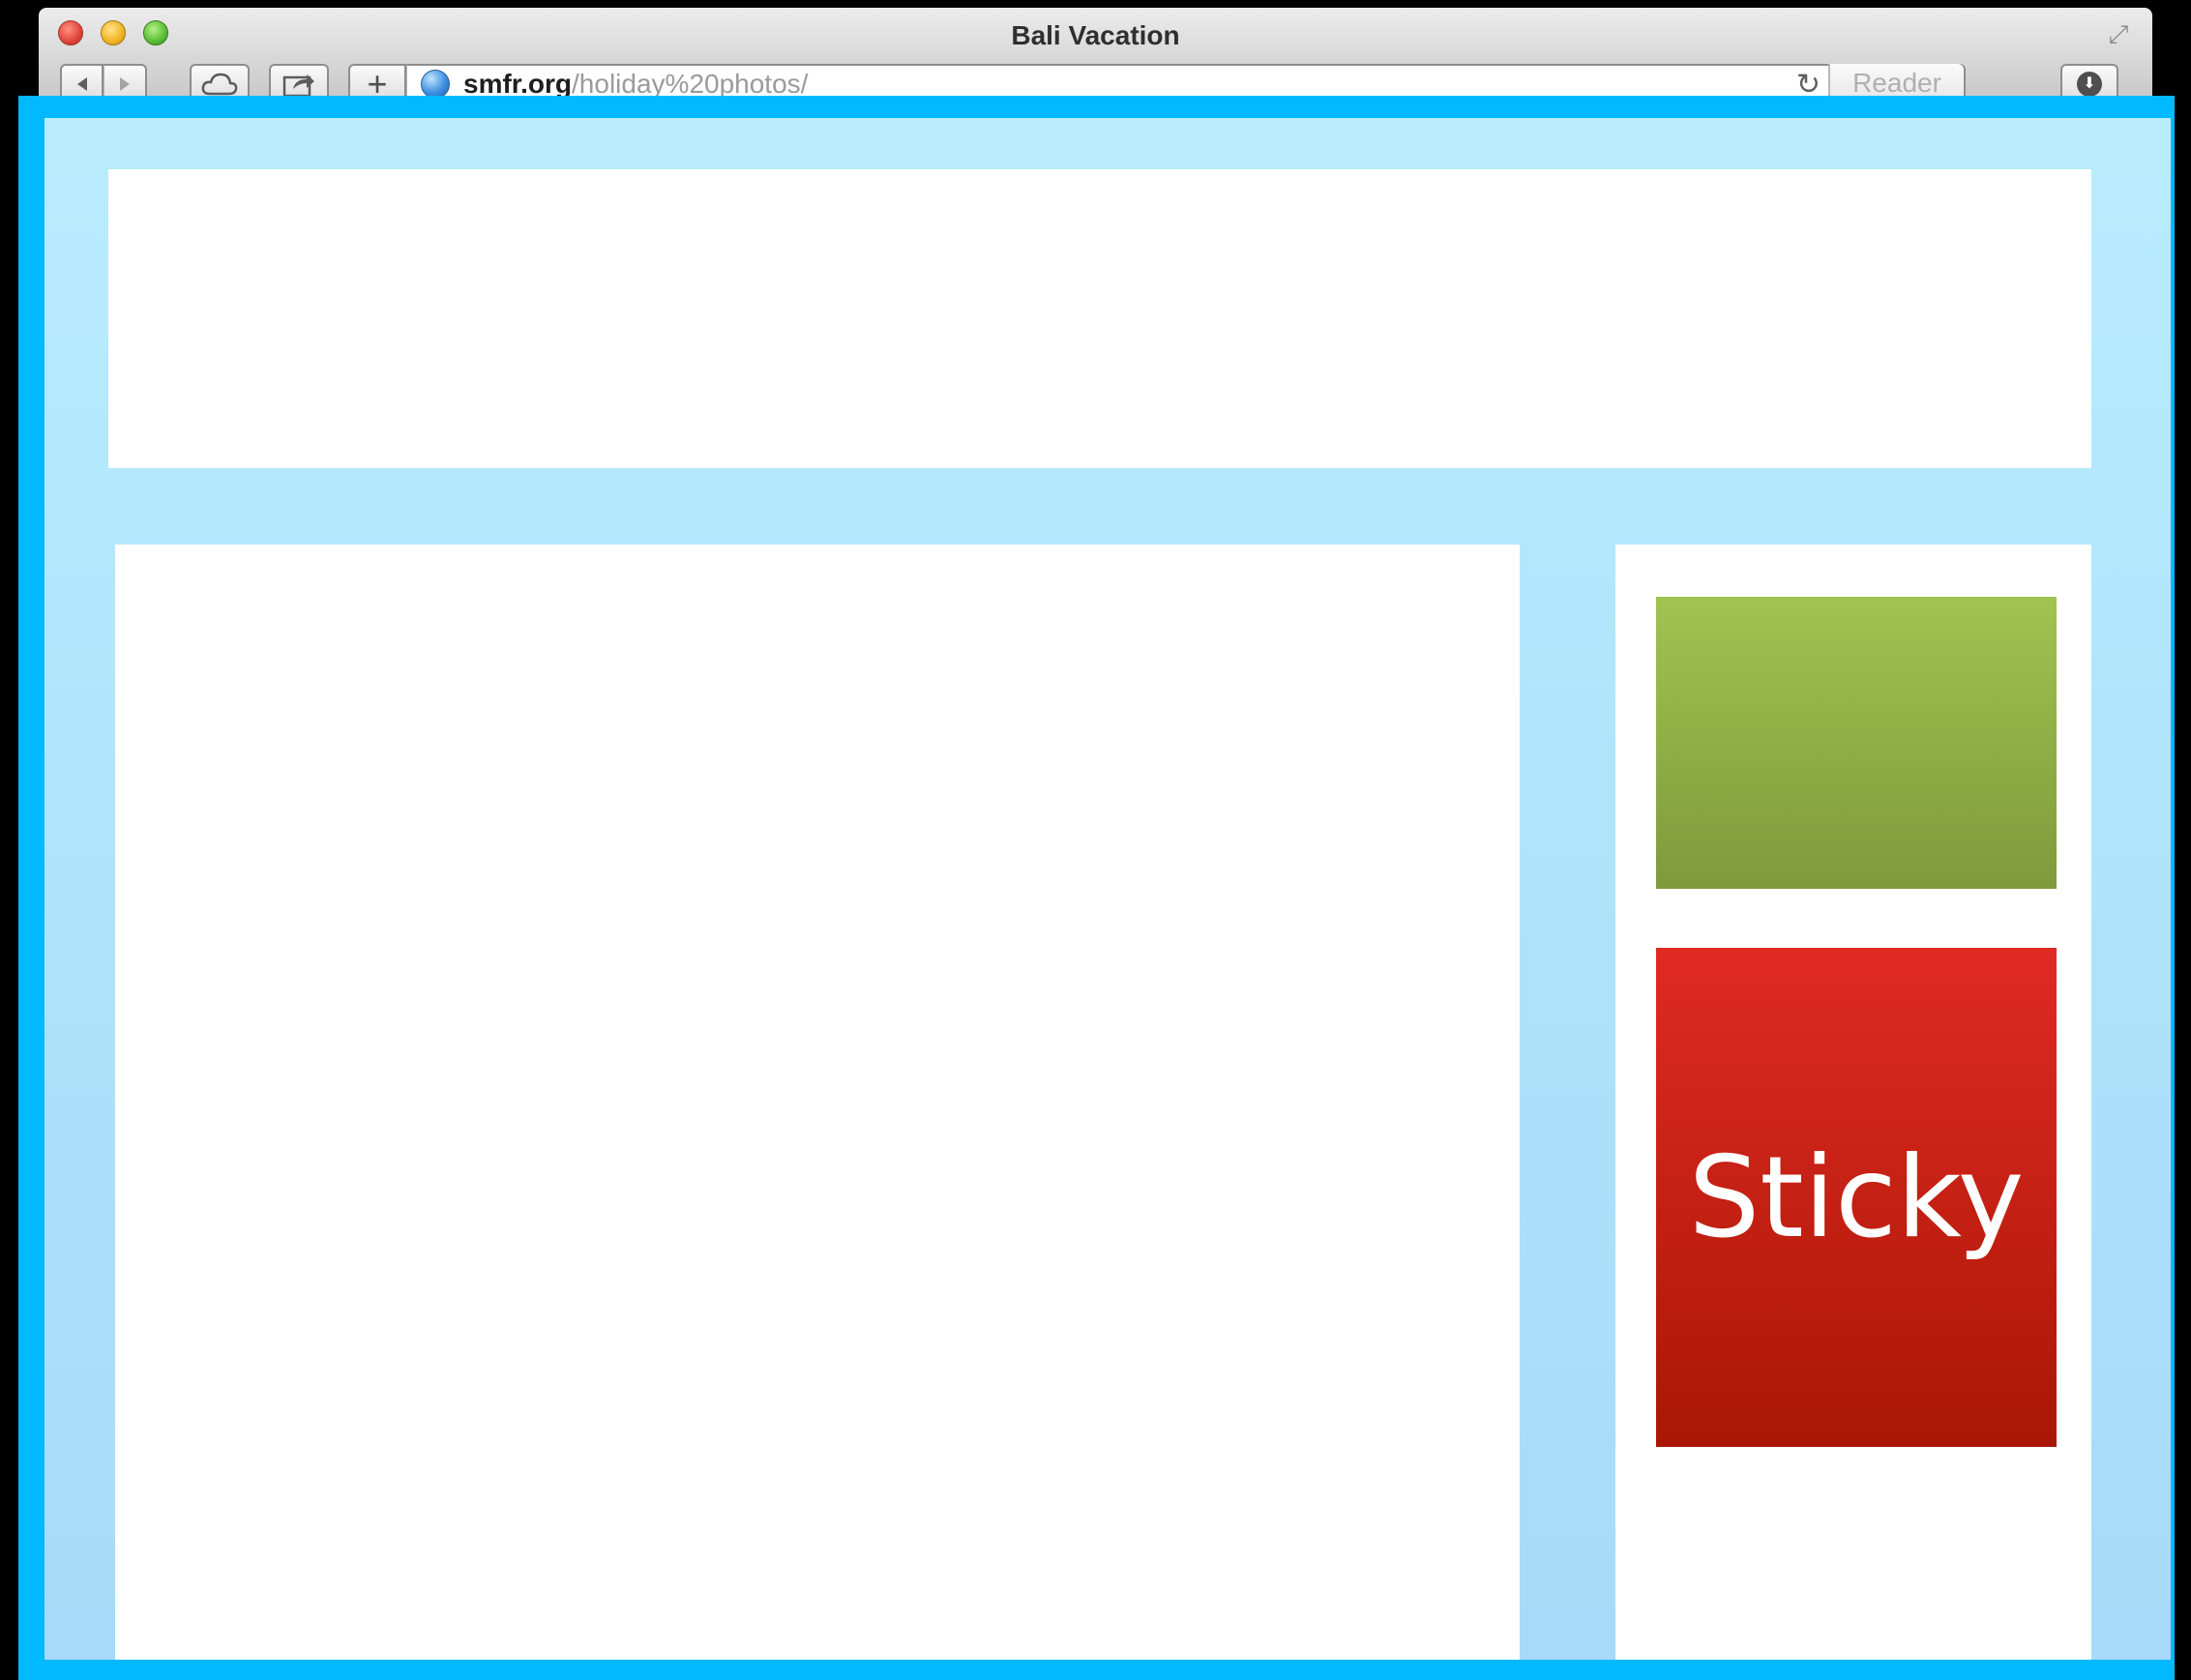 The height and width of the screenshot is (1680, 2191). What do you see at coordinates (125, 84) in the screenshot?
I see `forward-arrow-icon` at bounding box center [125, 84].